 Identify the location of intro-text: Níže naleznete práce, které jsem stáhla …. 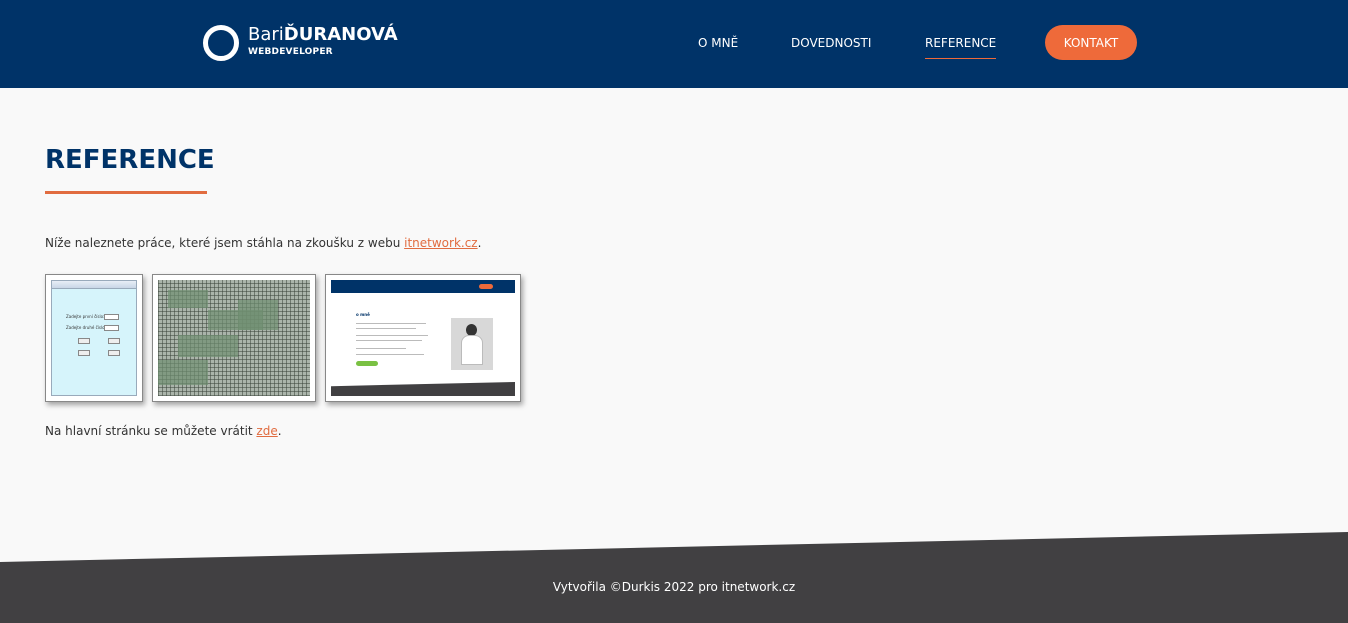
(225, 243).